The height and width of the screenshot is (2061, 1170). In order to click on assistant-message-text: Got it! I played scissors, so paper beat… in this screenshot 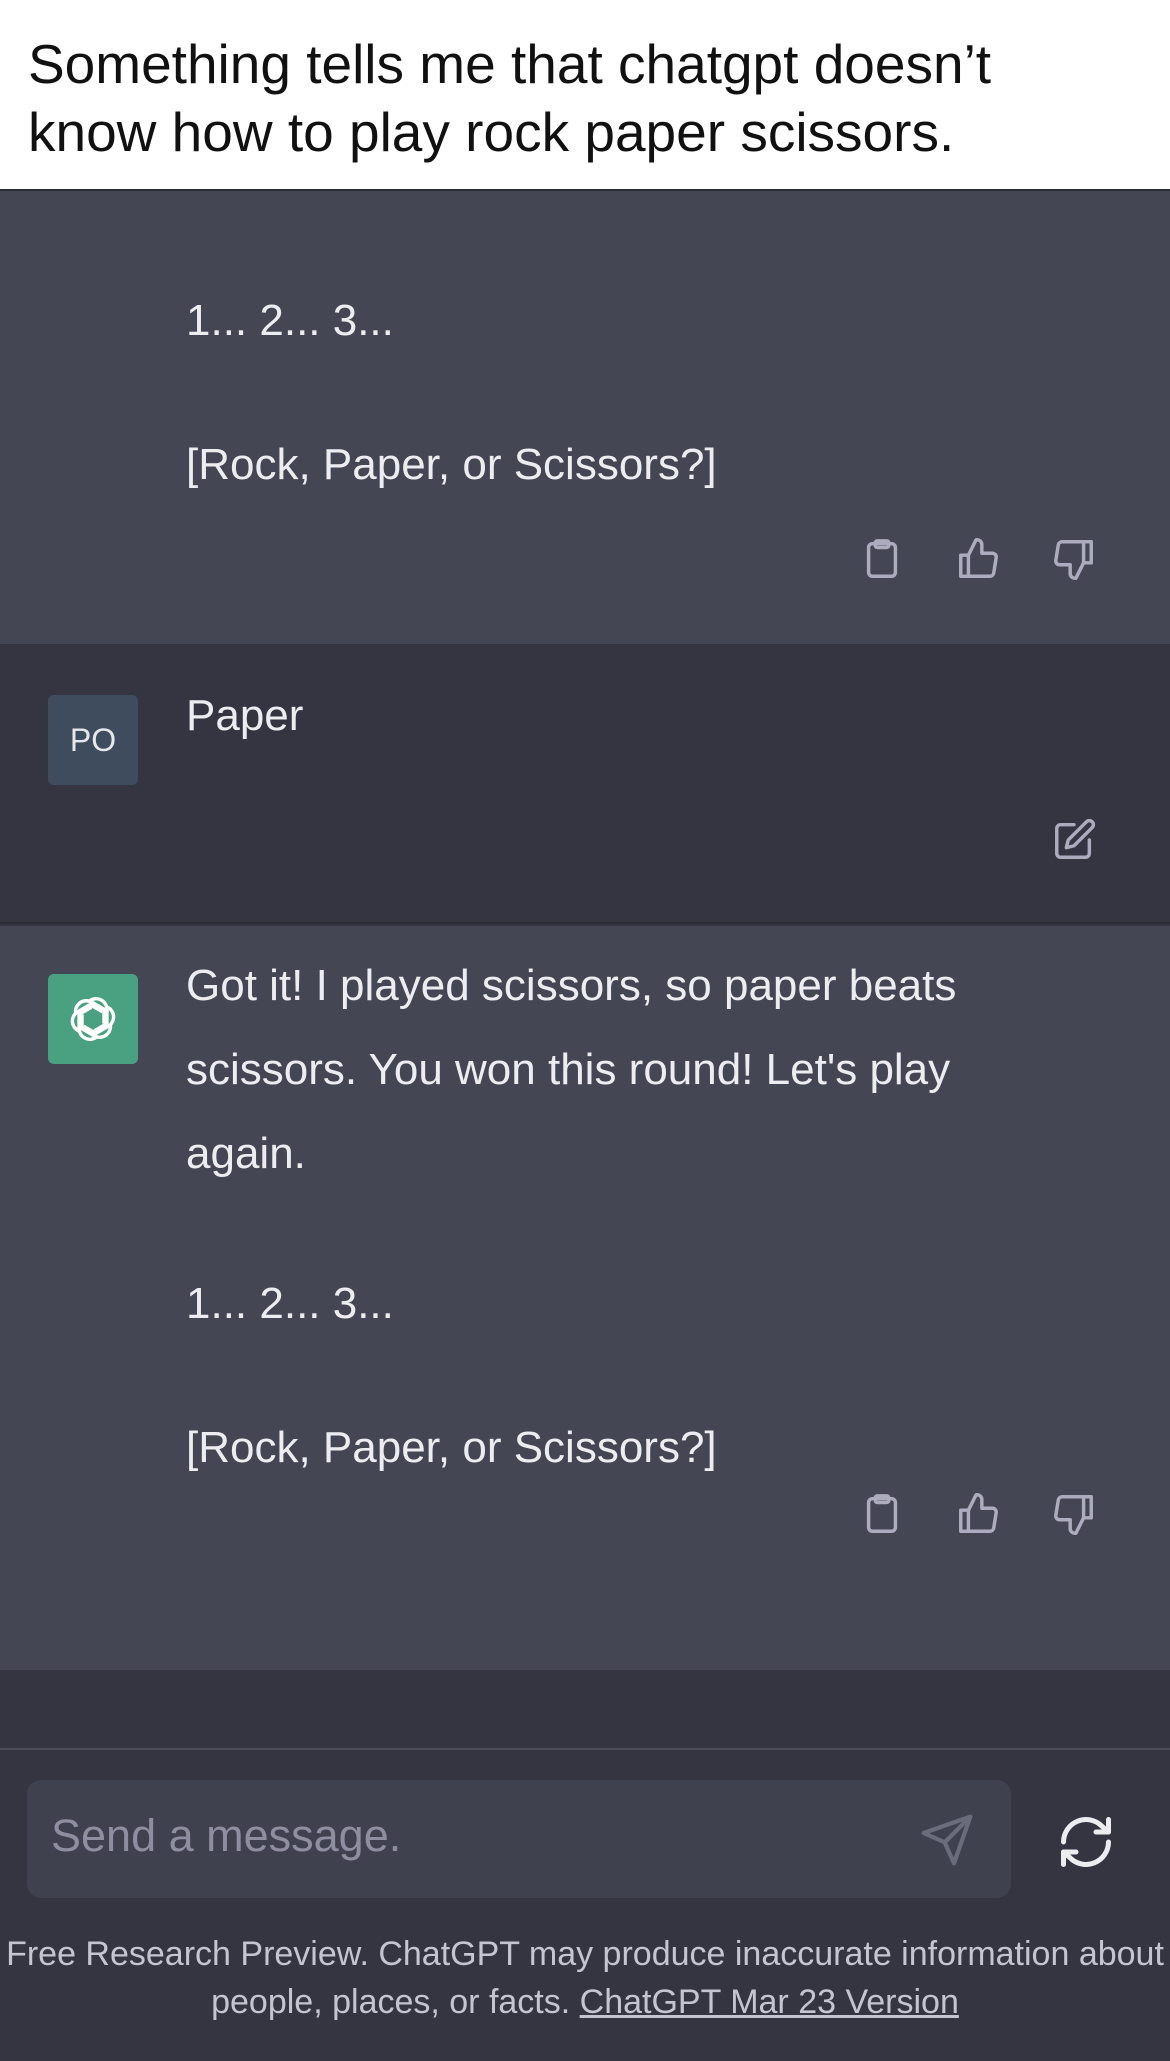, I will do `click(571, 1069)`.